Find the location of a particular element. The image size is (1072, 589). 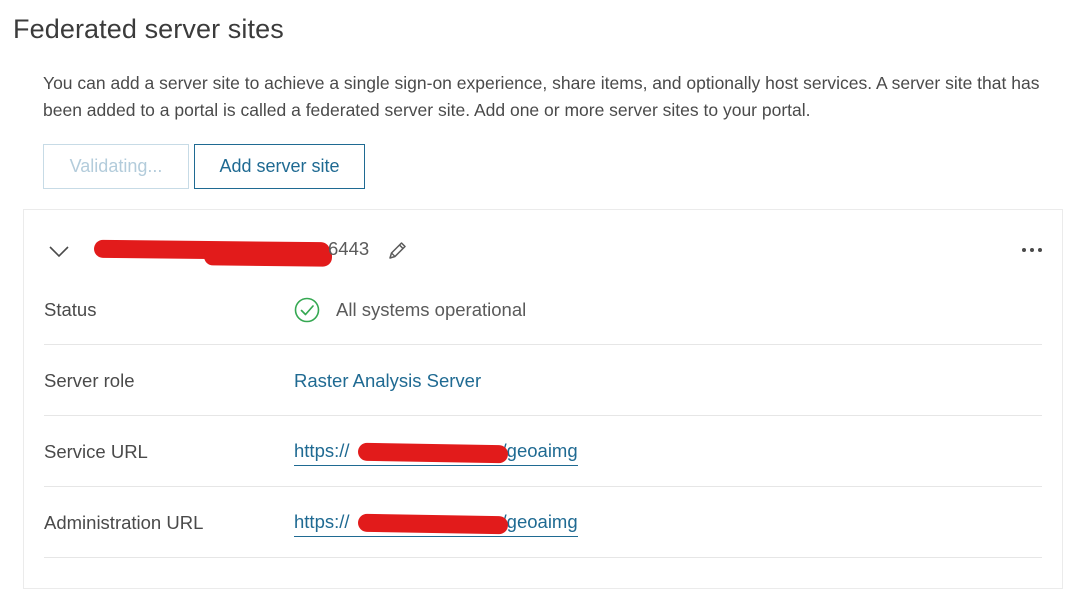

administration-url-row: Administration URL https:// /geoaimg is located at coordinates (543, 522).